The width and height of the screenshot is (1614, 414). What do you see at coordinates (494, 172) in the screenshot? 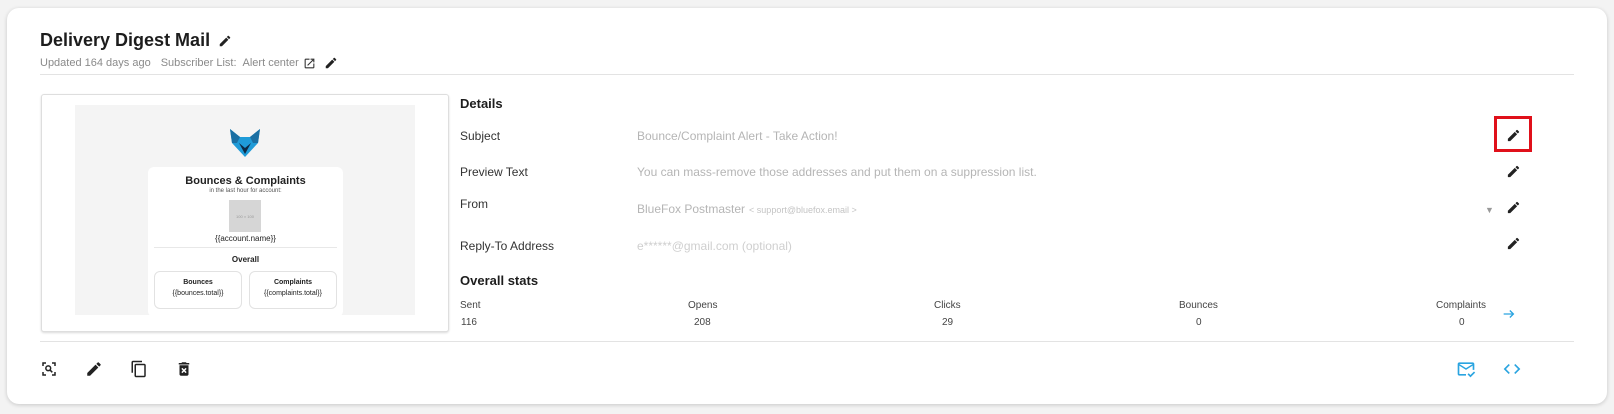
I see `preview-text-label: Preview Text` at bounding box center [494, 172].